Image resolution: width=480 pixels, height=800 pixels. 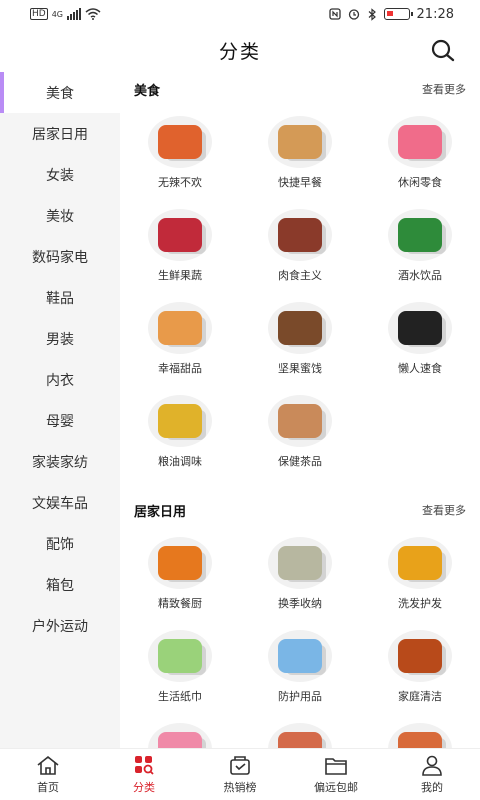 What do you see at coordinates (240, 765) in the screenshot?
I see `hot-list-icon` at bounding box center [240, 765].